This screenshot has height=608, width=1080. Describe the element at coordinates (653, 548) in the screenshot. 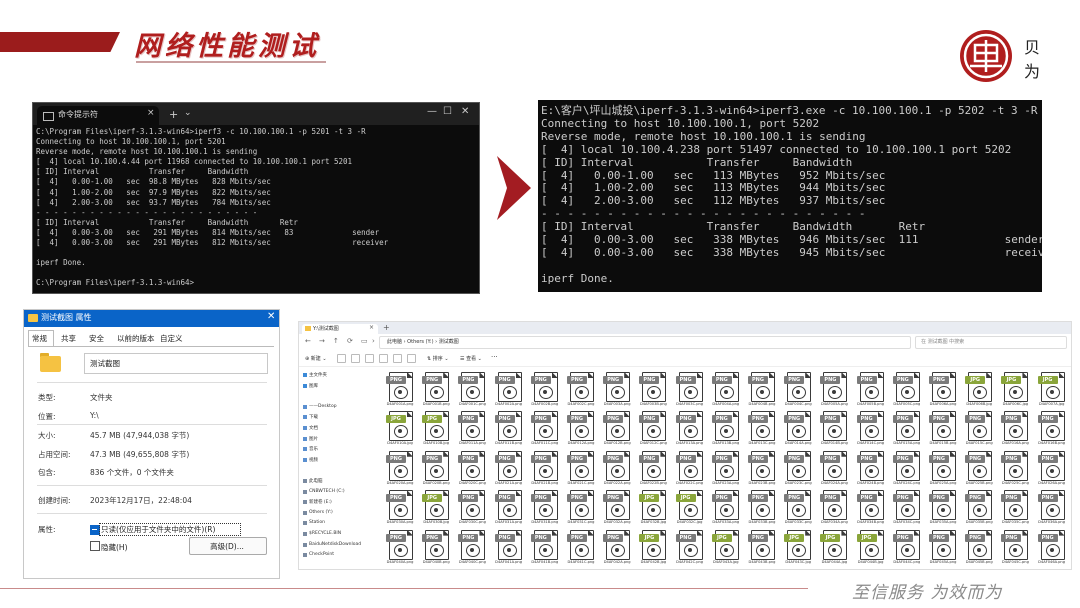

I see `file-item: JPG D4AF042B.jpg` at that location.